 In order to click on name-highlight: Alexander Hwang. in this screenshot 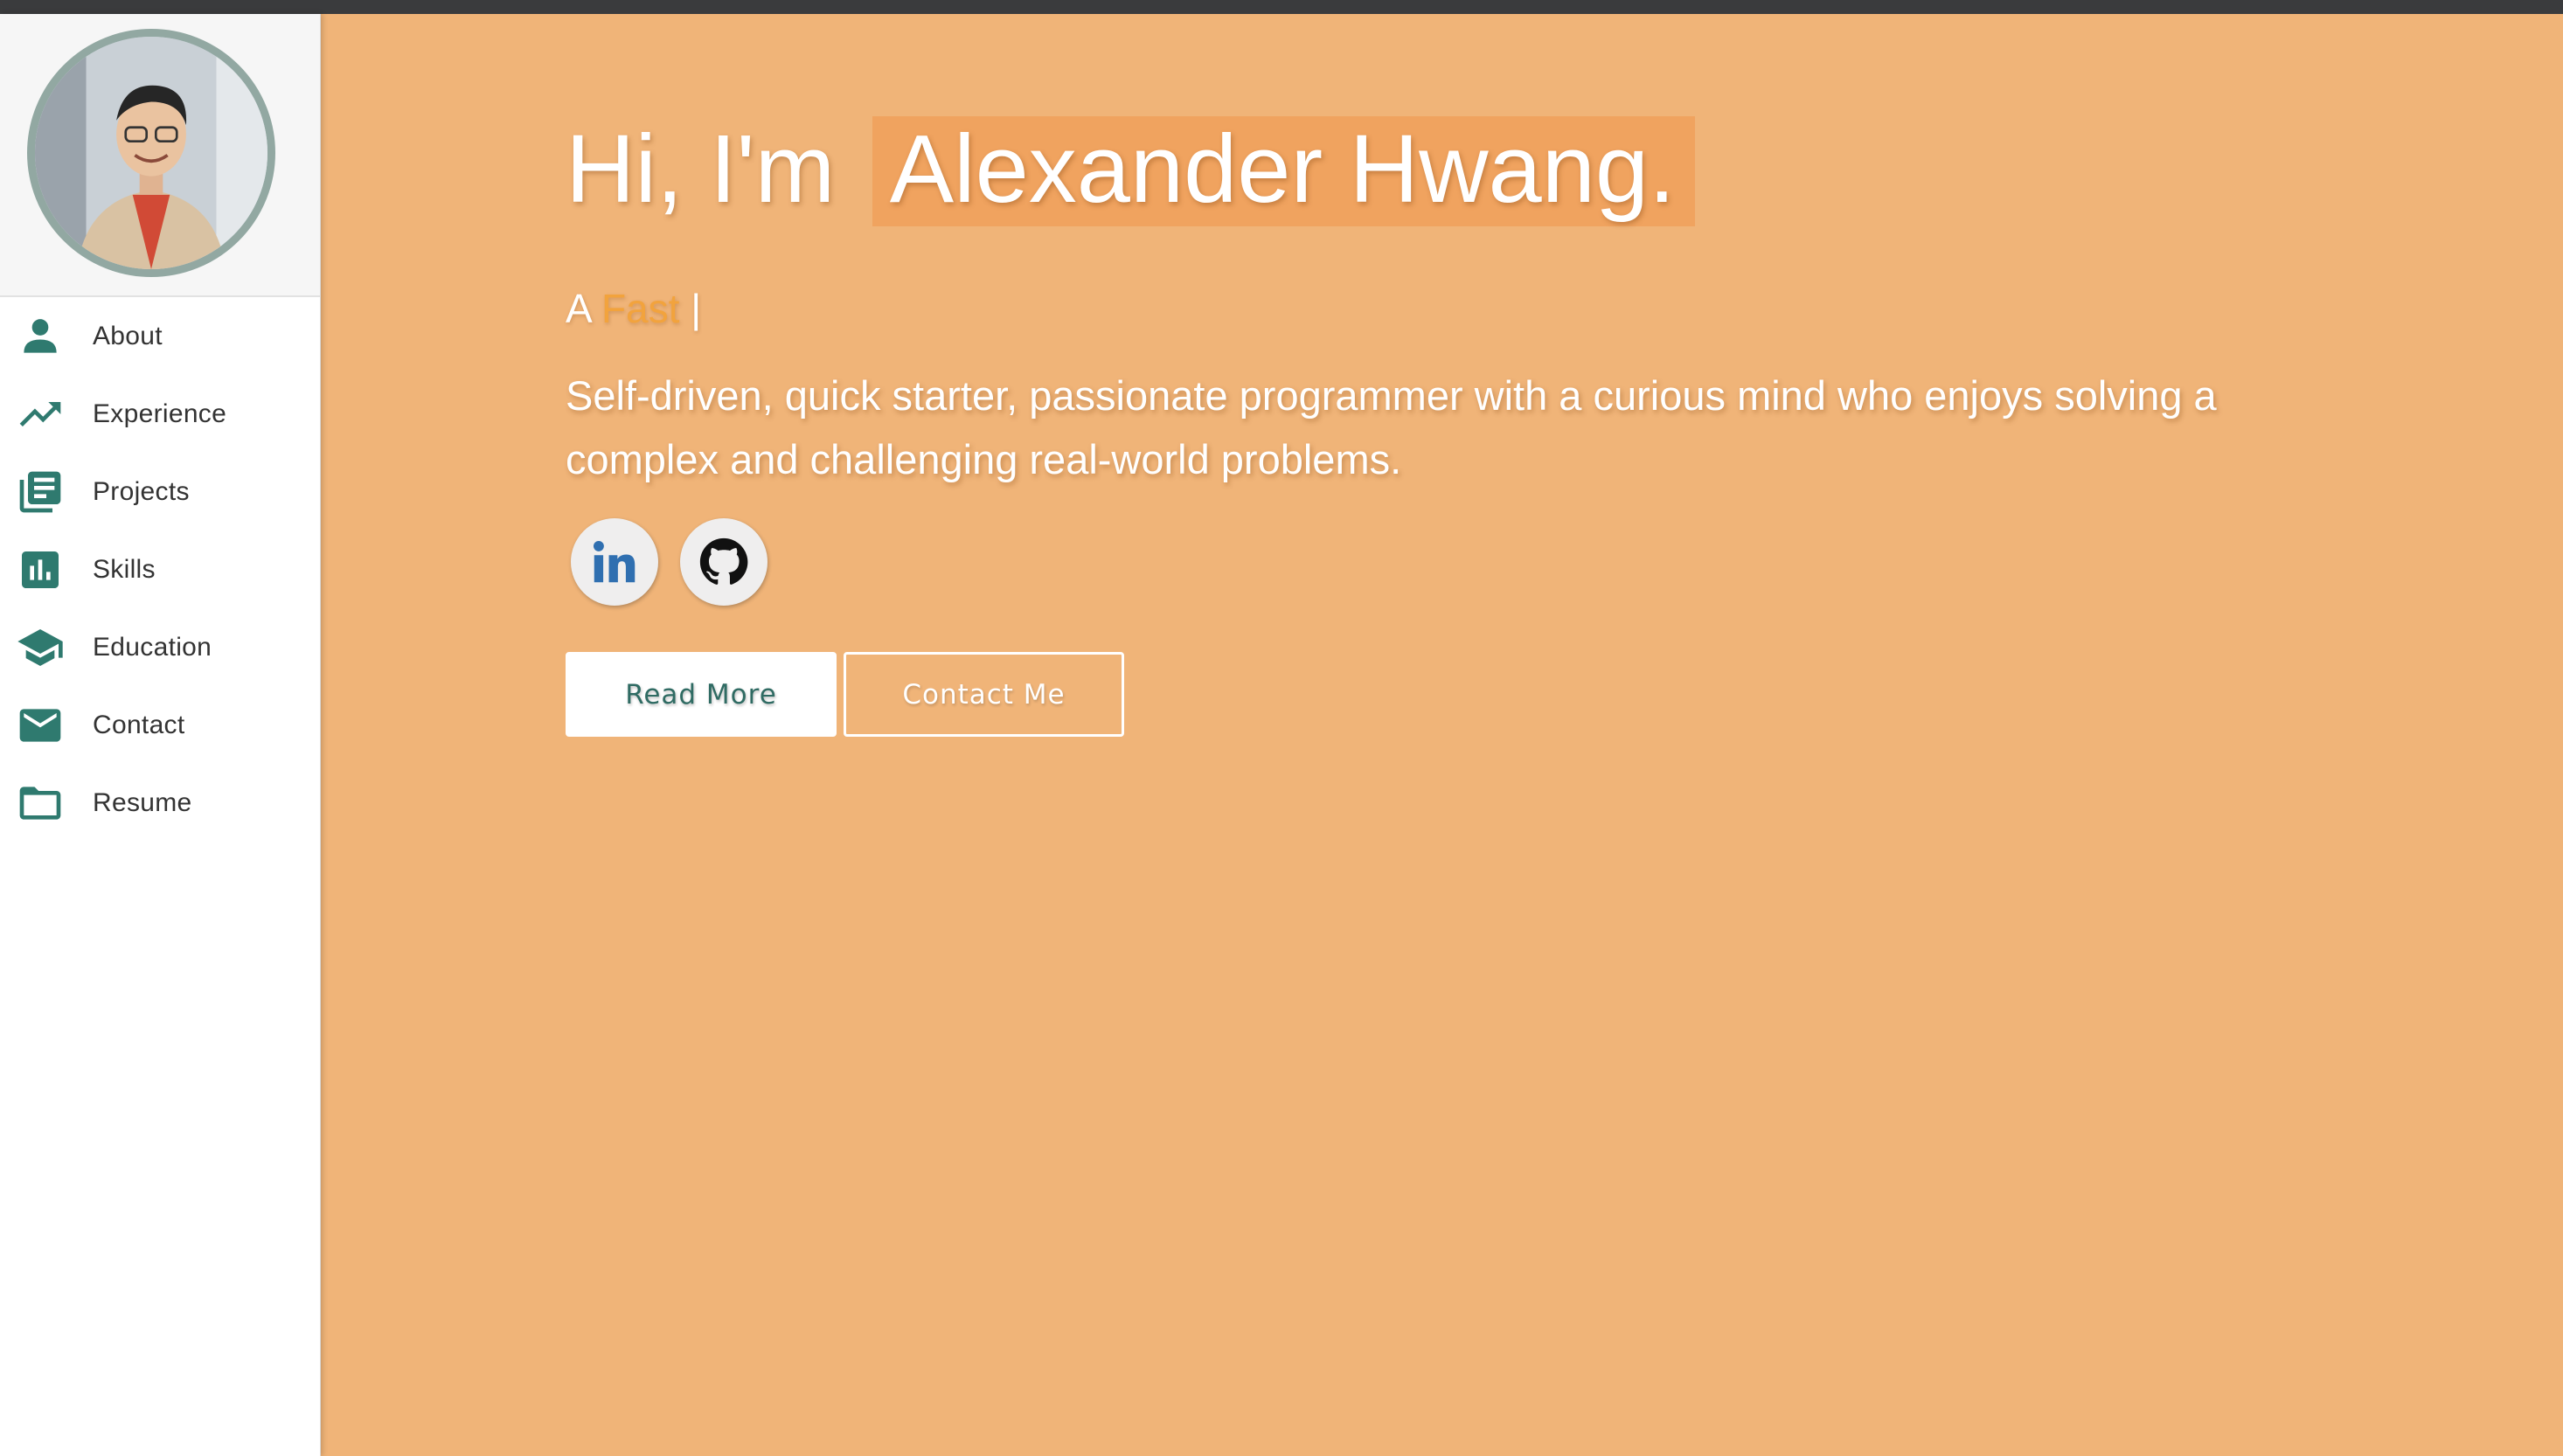, I will do `click(1283, 171)`.